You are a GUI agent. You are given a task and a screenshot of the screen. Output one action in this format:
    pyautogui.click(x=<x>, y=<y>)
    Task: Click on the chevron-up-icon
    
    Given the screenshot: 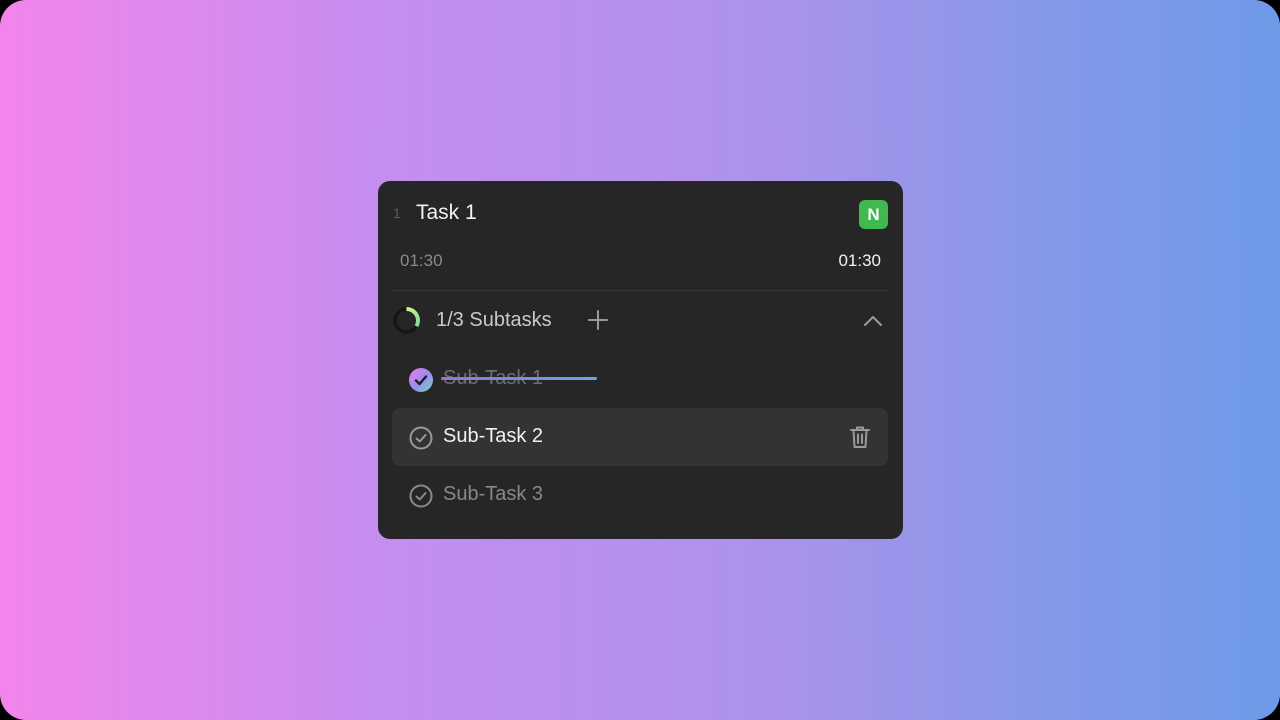 What is the action you would take?
    pyautogui.click(x=873, y=321)
    